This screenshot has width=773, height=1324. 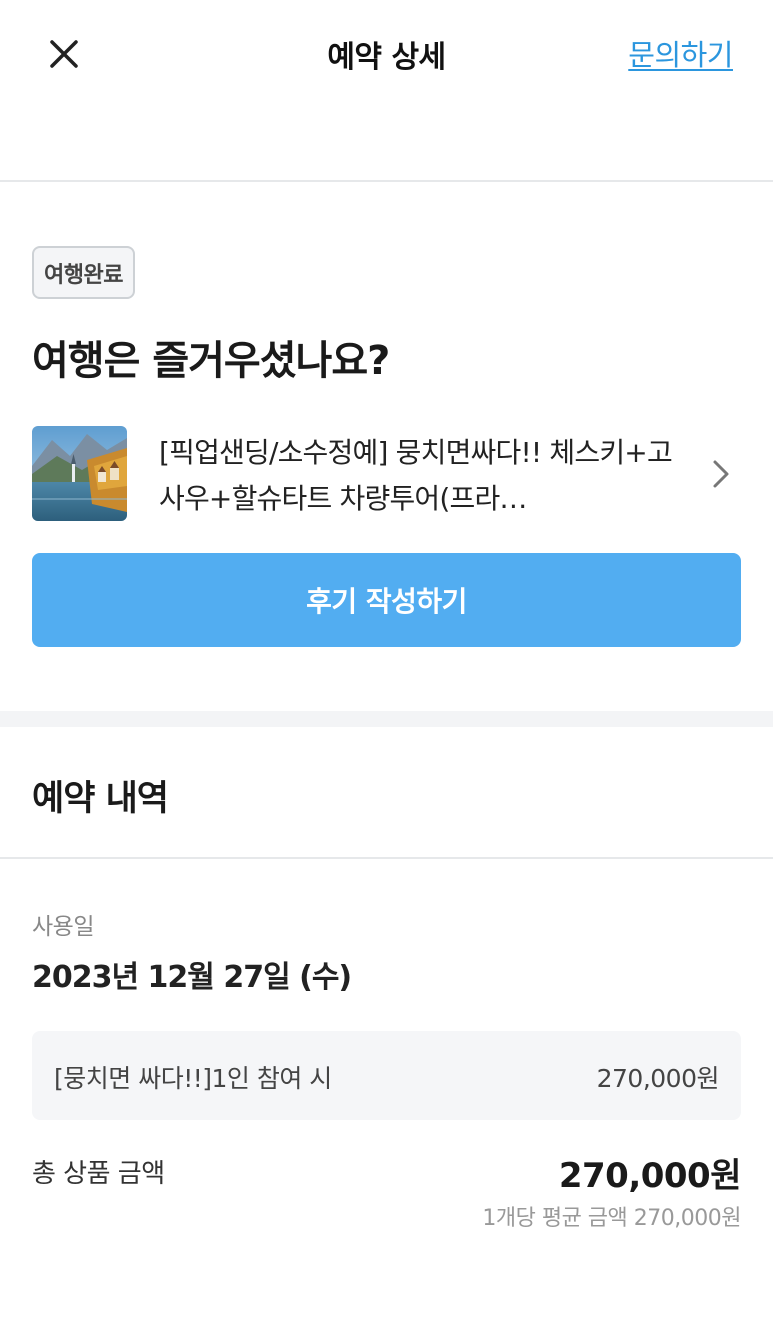 I want to click on total-price-value: 270,000원, so click(x=650, y=1176).